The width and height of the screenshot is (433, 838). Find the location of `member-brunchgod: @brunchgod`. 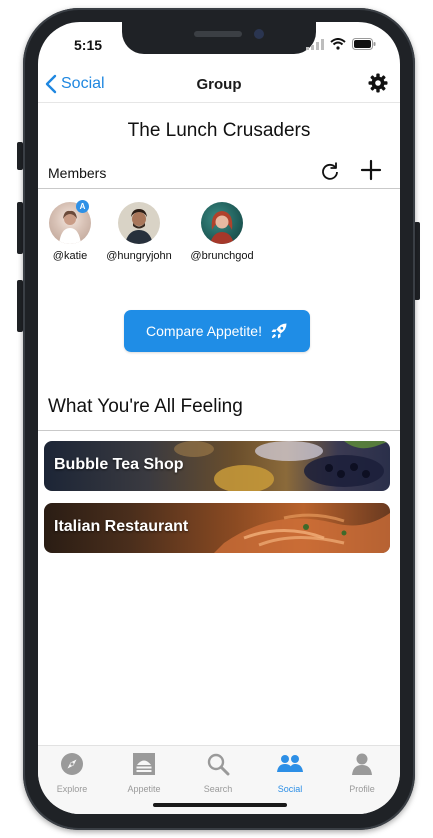

member-brunchgod: @brunchgod is located at coordinates (222, 232).